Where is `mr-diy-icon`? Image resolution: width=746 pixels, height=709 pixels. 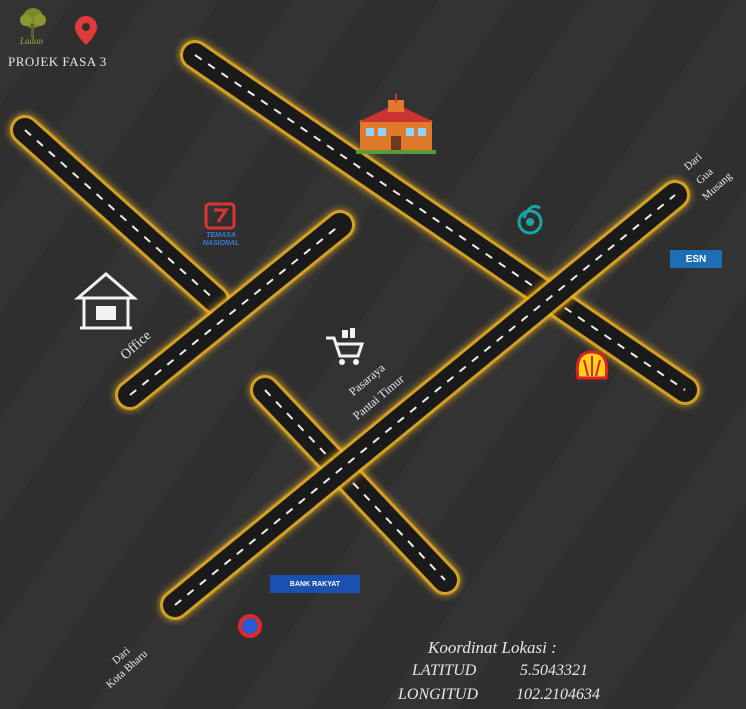 mr-diy-icon is located at coordinates (250, 626).